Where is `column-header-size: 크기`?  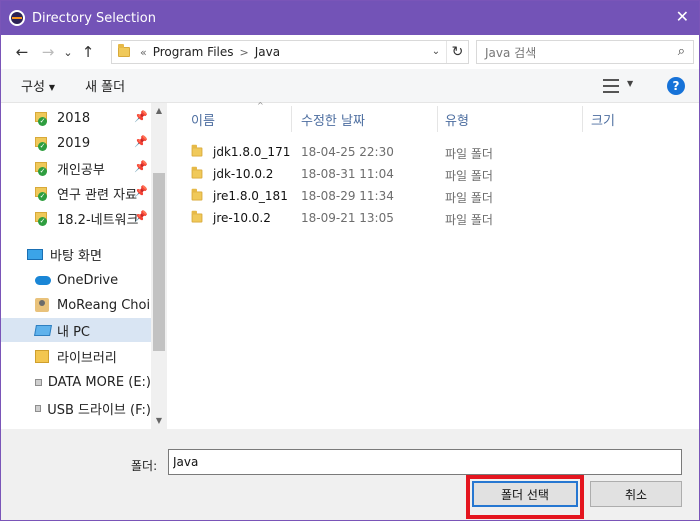 column-header-size: 크기 is located at coordinates (603, 119).